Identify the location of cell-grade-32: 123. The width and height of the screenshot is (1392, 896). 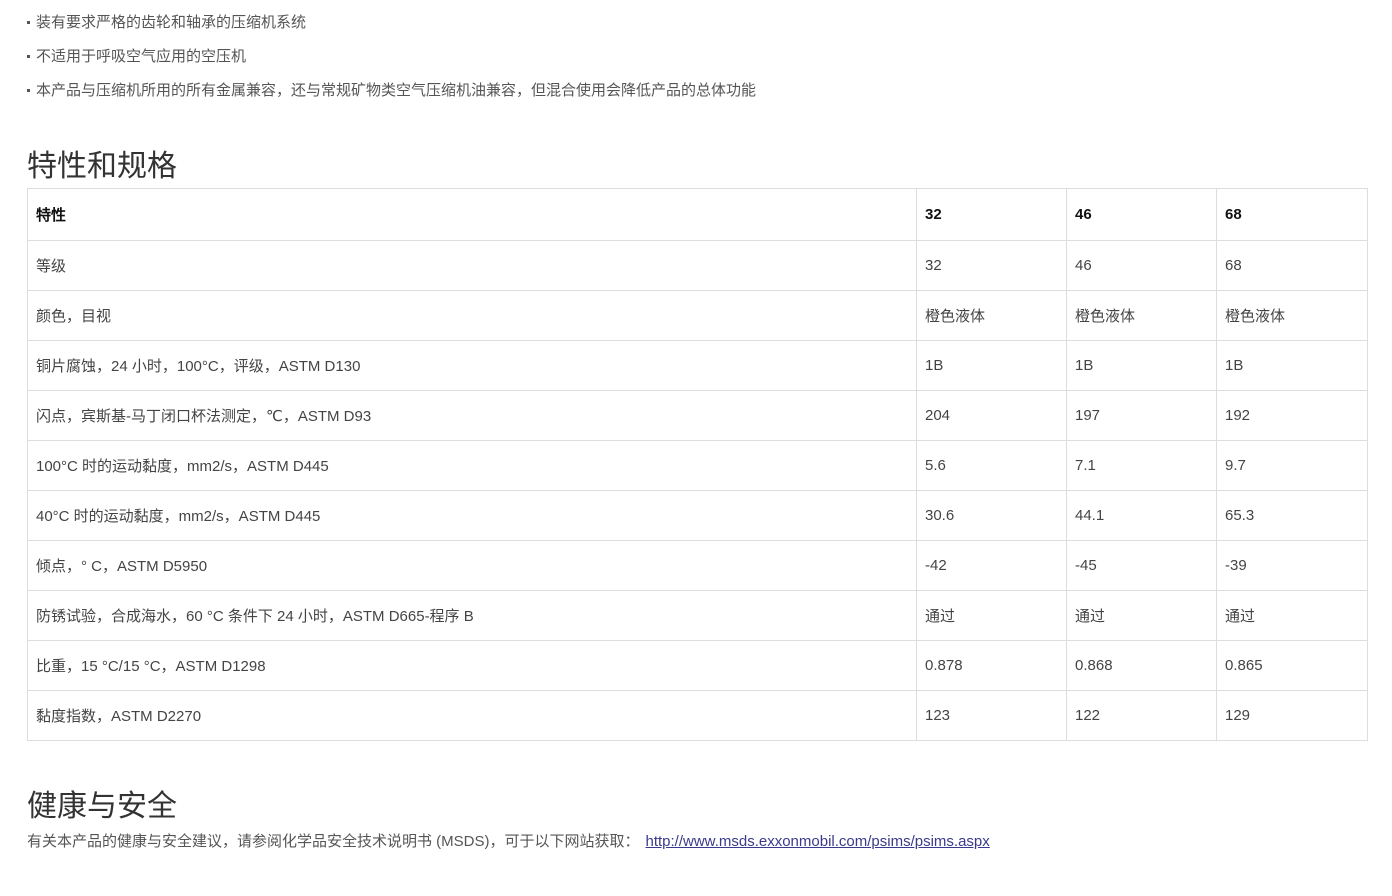
(991, 715).